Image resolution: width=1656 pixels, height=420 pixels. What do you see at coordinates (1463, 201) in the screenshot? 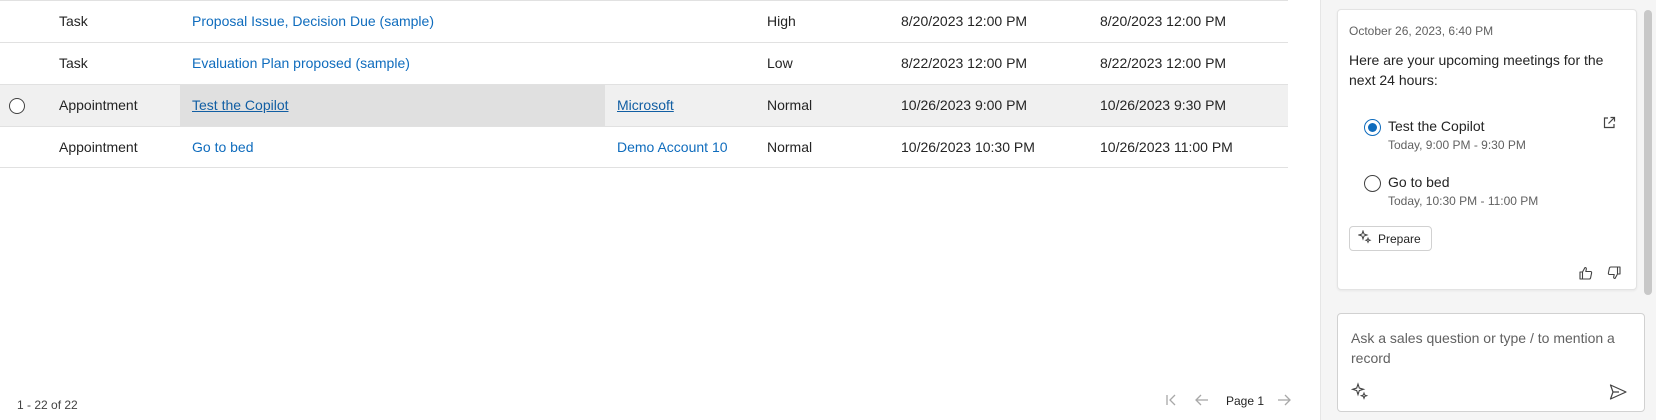
I see `meeting-time: Today, 10:30 PM - 11:00 PM` at bounding box center [1463, 201].